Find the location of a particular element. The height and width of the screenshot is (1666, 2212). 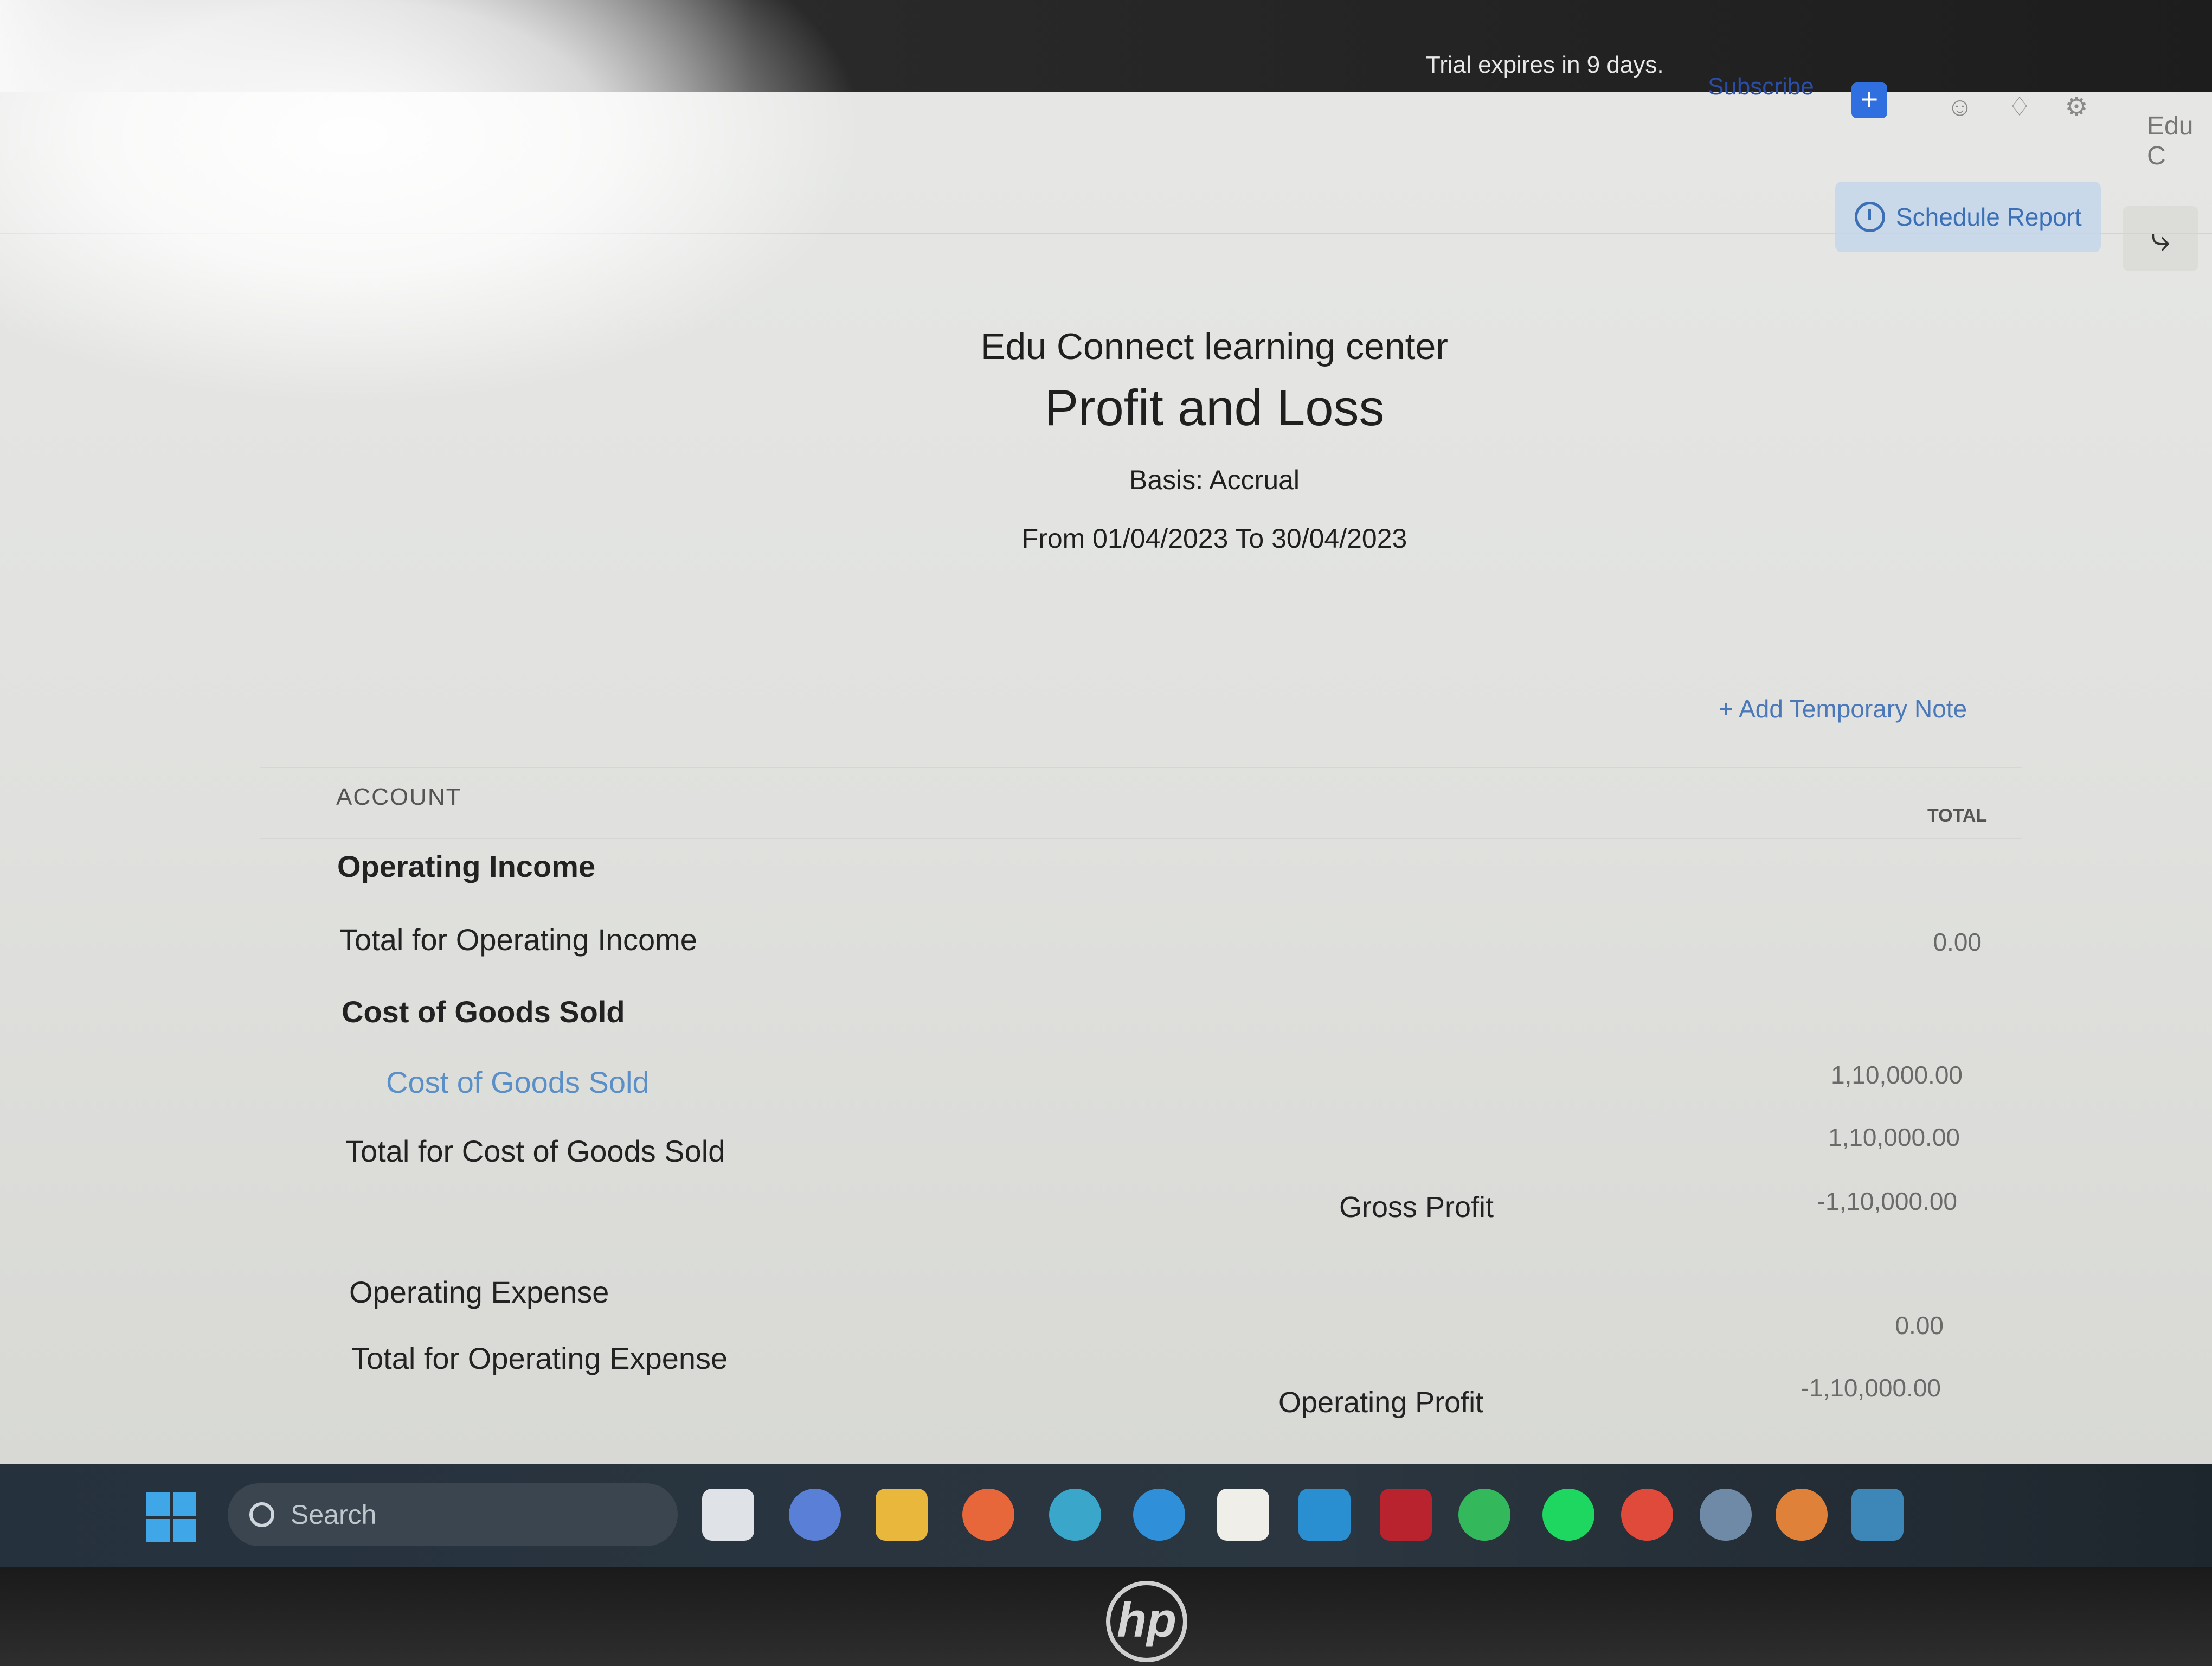

quick-create-button: + is located at coordinates (1869, 100).